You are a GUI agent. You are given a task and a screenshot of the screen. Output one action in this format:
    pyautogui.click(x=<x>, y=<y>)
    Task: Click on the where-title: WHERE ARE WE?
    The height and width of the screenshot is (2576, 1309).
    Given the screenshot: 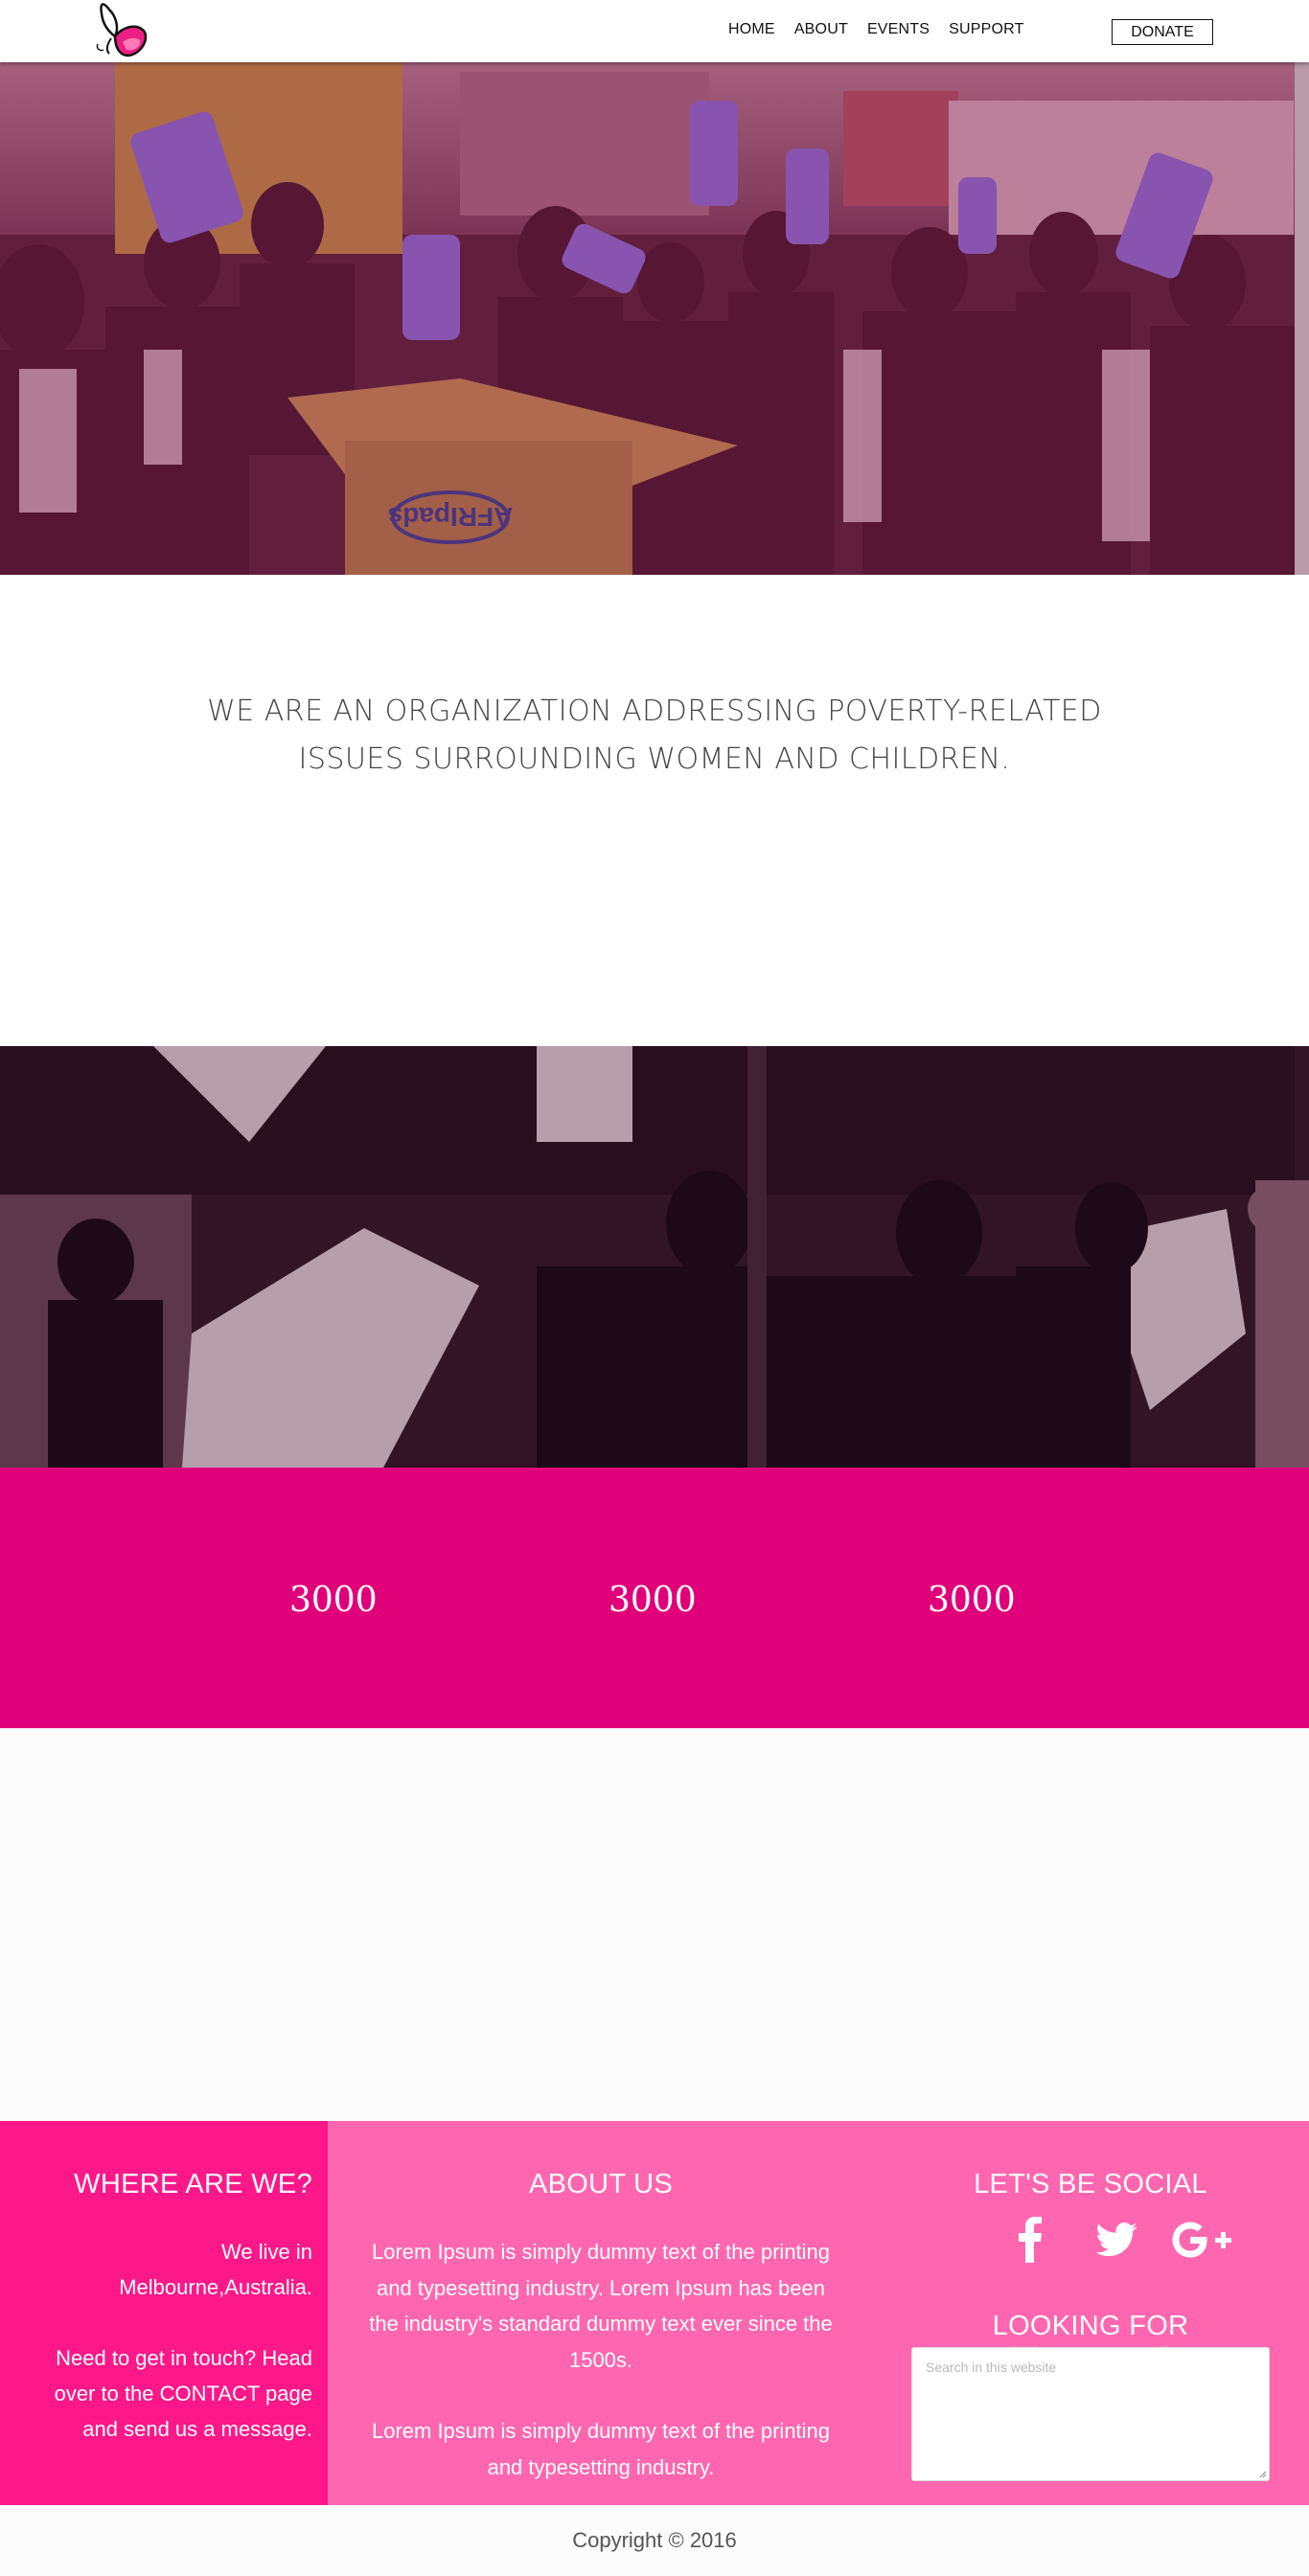 What is the action you would take?
    pyautogui.click(x=193, y=2184)
    